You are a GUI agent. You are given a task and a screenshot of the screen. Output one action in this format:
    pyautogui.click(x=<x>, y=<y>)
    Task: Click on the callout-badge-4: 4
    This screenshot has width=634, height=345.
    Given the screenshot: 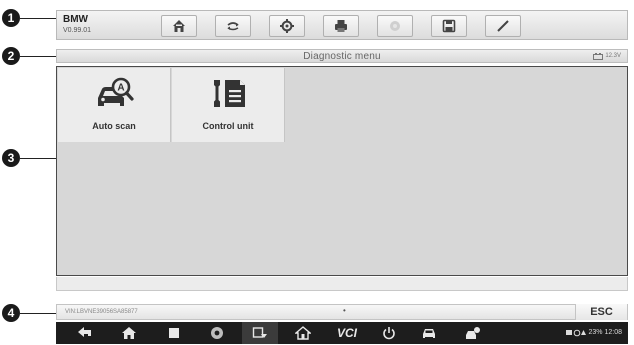 What is the action you would take?
    pyautogui.click(x=11, y=313)
    